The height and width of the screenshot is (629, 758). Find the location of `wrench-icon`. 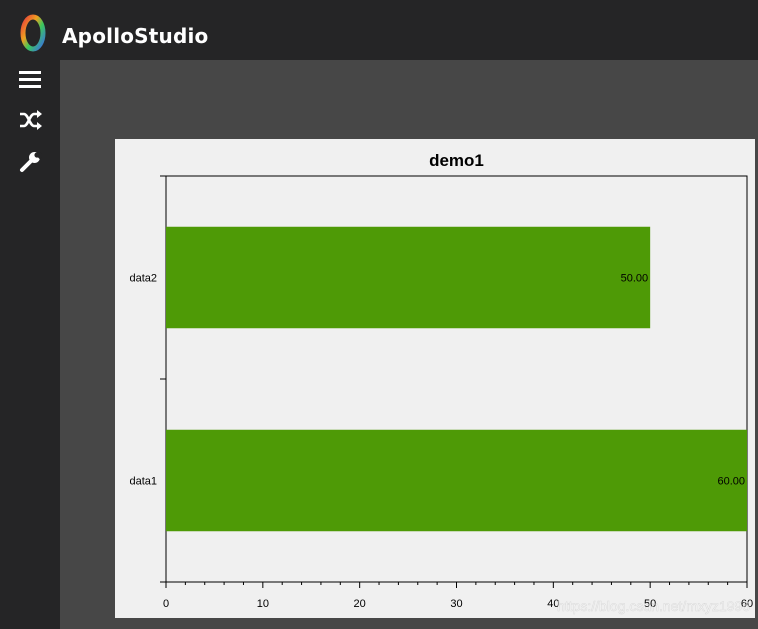

wrench-icon is located at coordinates (31, 161).